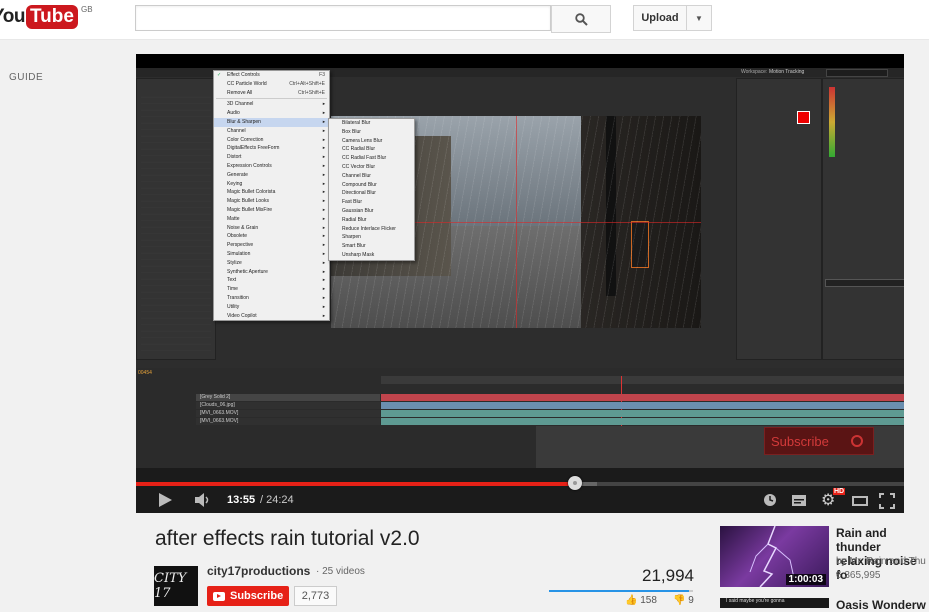 The image size is (929, 612). Describe the element at coordinates (249, 165) in the screenshot. I see `menu-item-label: Expression Controls` at that location.